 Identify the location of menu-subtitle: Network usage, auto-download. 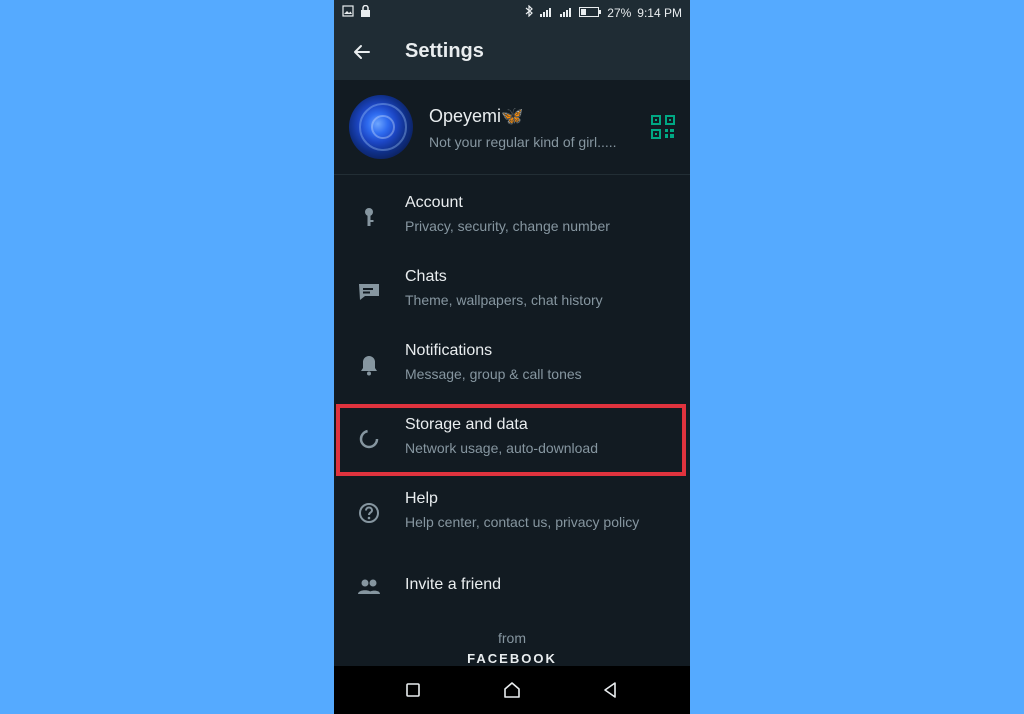
(502, 448).